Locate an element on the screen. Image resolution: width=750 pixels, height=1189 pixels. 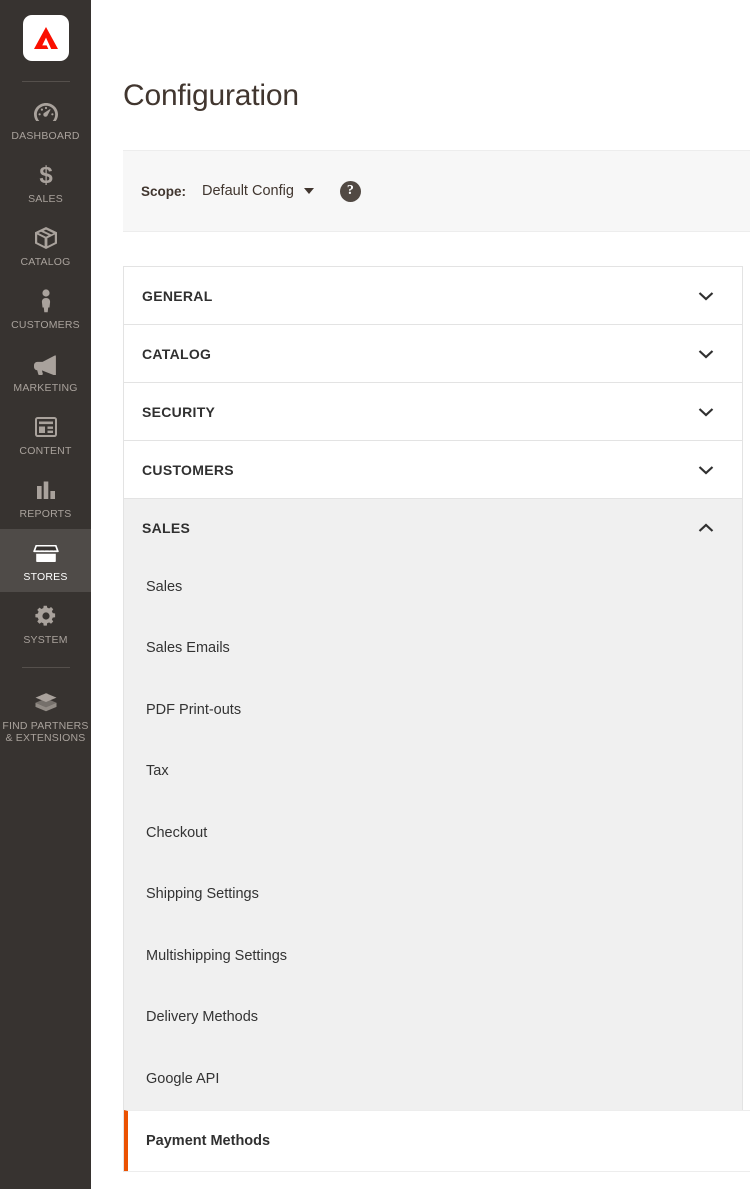
accordion-title: SALES is located at coordinates (166, 527).